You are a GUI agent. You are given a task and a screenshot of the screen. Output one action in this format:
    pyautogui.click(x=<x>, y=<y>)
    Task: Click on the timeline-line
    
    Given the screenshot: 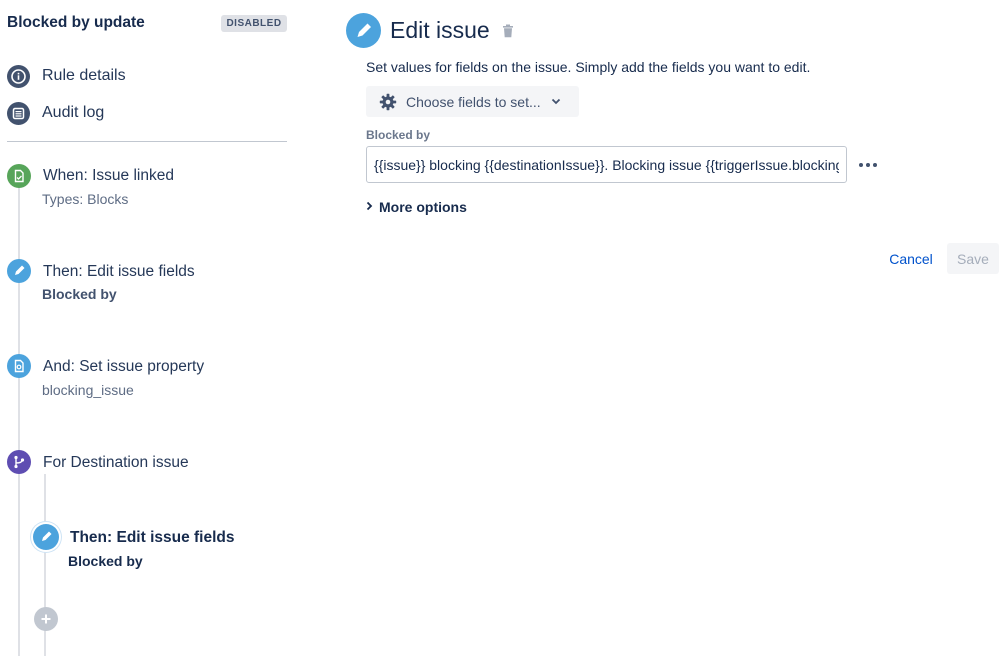 What is the action you would take?
    pyautogui.click(x=19, y=416)
    